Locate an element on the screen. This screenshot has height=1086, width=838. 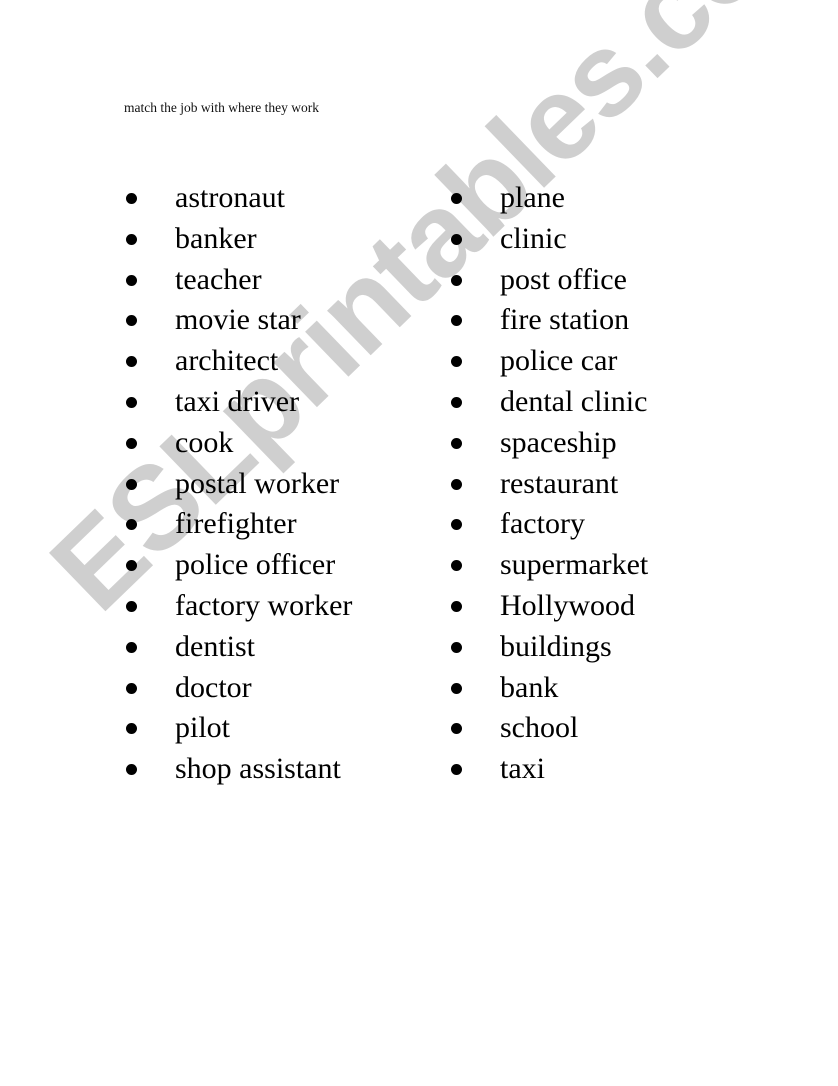
place-label: plane is located at coordinates (532, 197).